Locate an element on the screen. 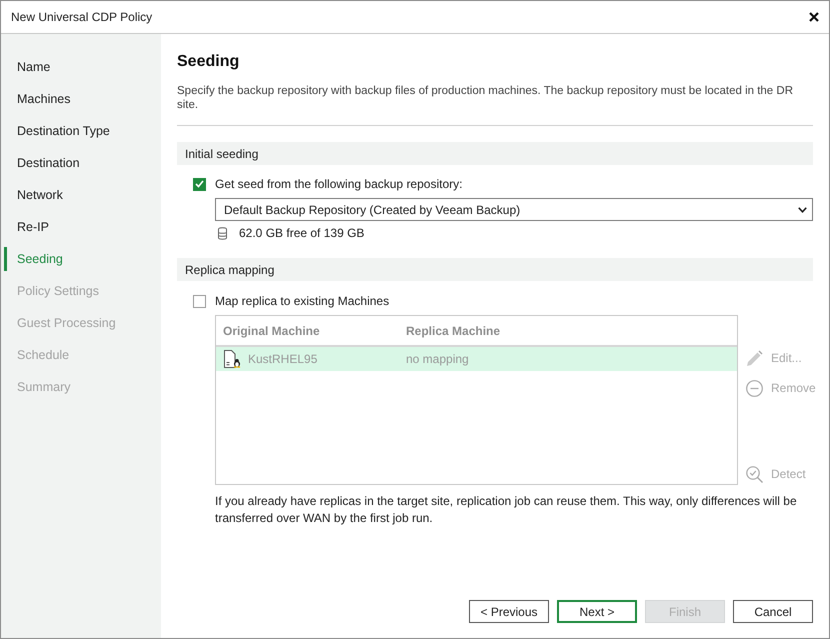 This screenshot has width=830, height=639. wizard-button: < Previous is located at coordinates (509, 611).